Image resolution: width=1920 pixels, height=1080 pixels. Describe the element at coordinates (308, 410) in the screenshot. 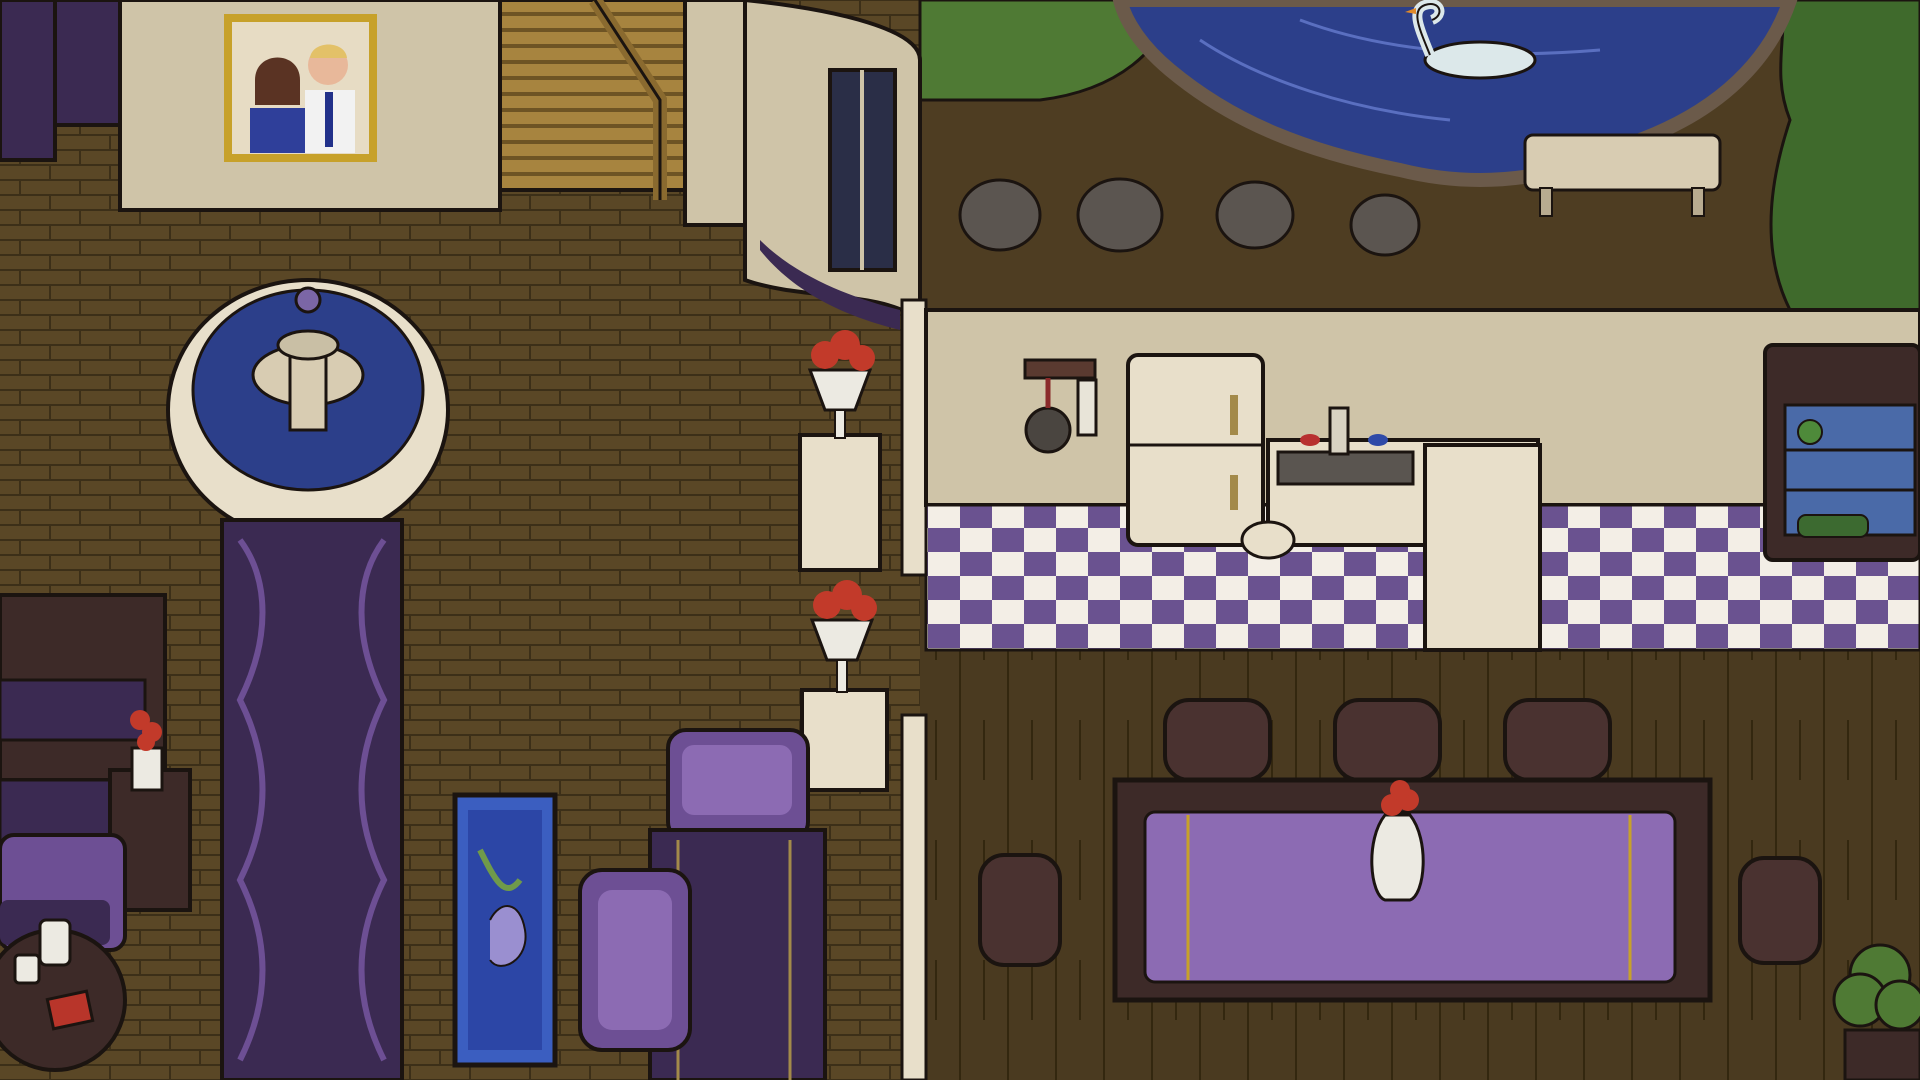

I see `stone-fountain` at that location.